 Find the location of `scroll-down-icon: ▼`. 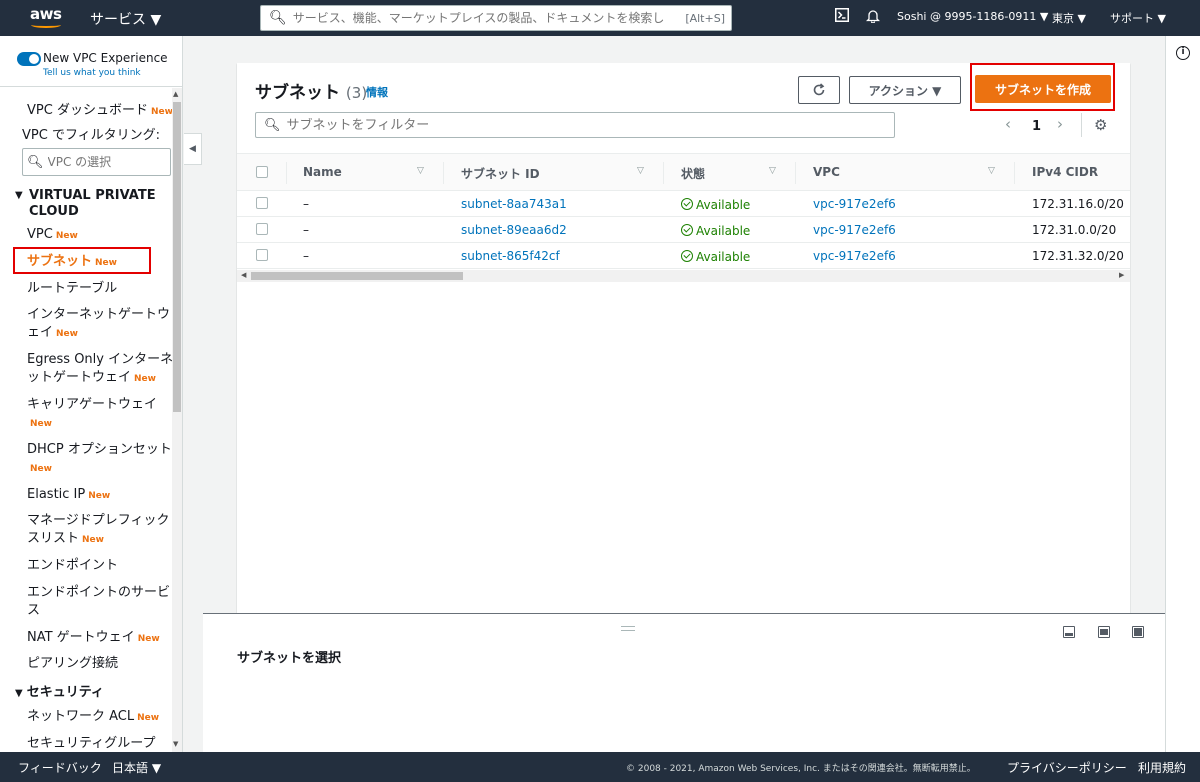

scroll-down-icon: ▼ is located at coordinates (175, 744).